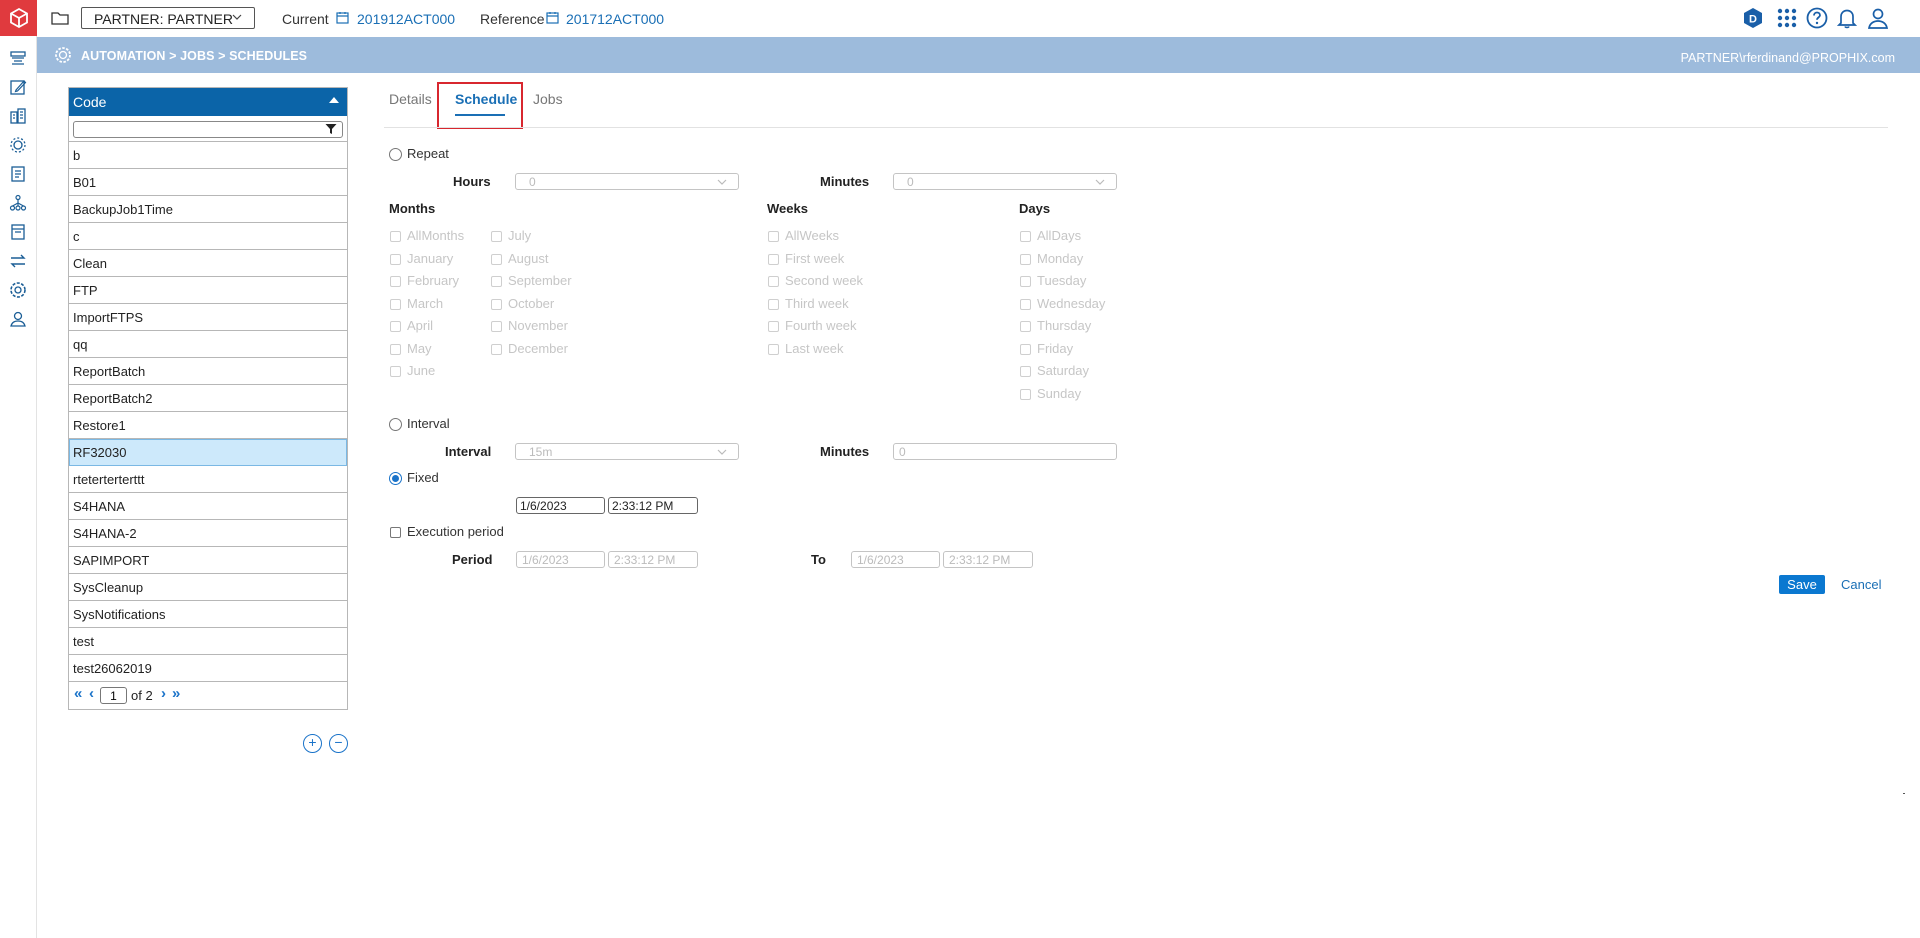 The height and width of the screenshot is (938, 1920). Describe the element at coordinates (419, 348) in the screenshot. I see `month-label-may: May` at that location.